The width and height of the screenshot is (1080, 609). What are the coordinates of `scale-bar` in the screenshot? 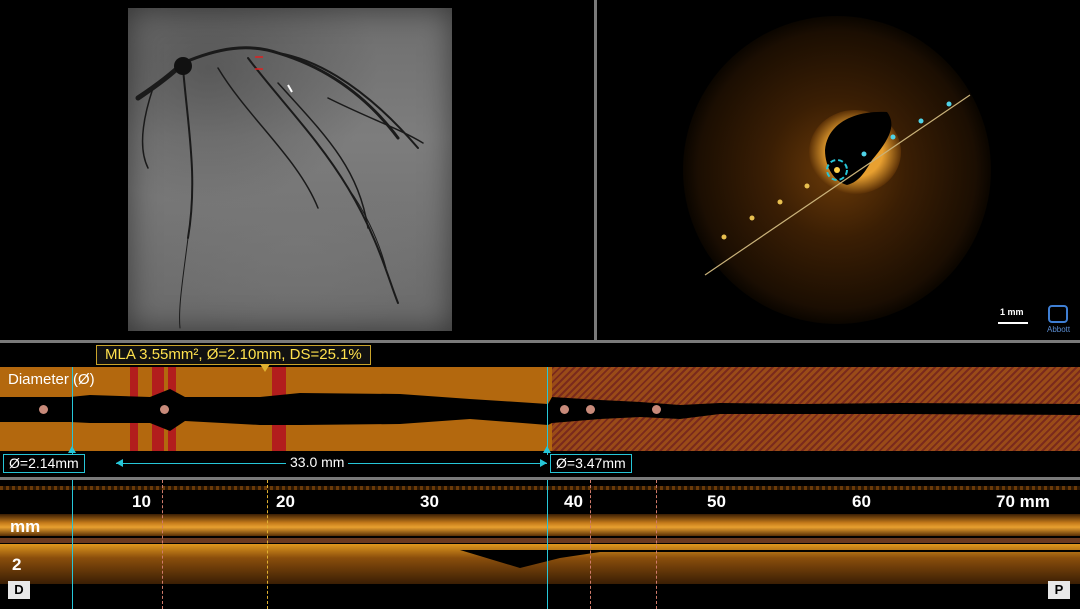 It's located at (1013, 323).